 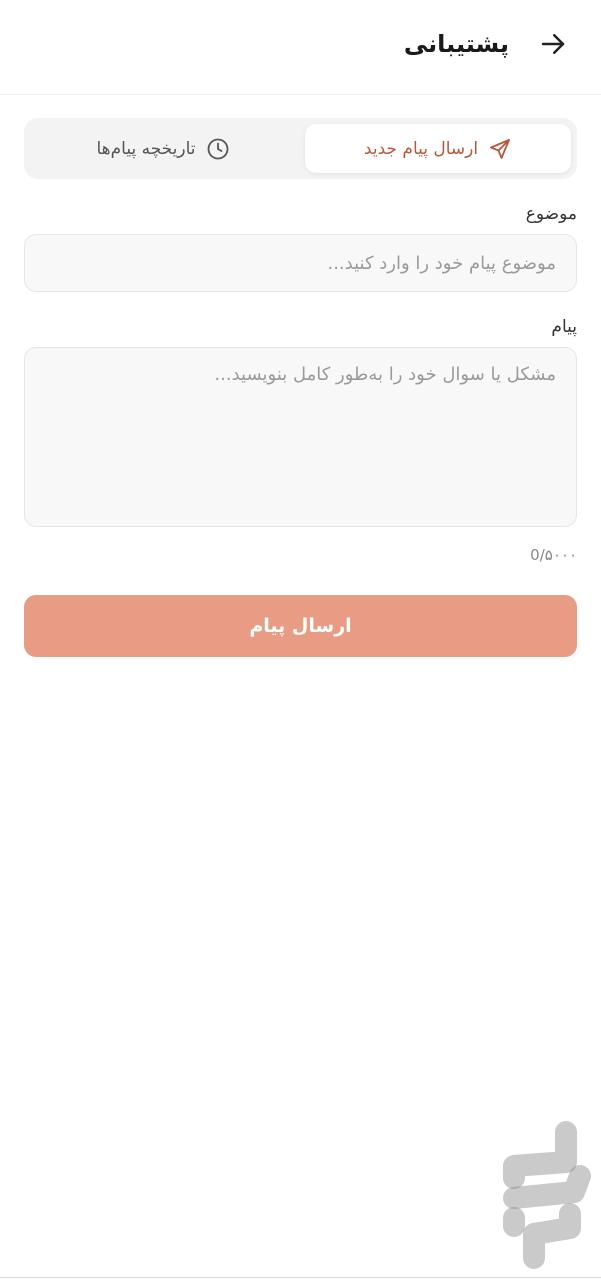 What do you see at coordinates (146, 148) in the screenshot?
I see `tab-message-history-label: تاریخچه پیام‌ها` at bounding box center [146, 148].